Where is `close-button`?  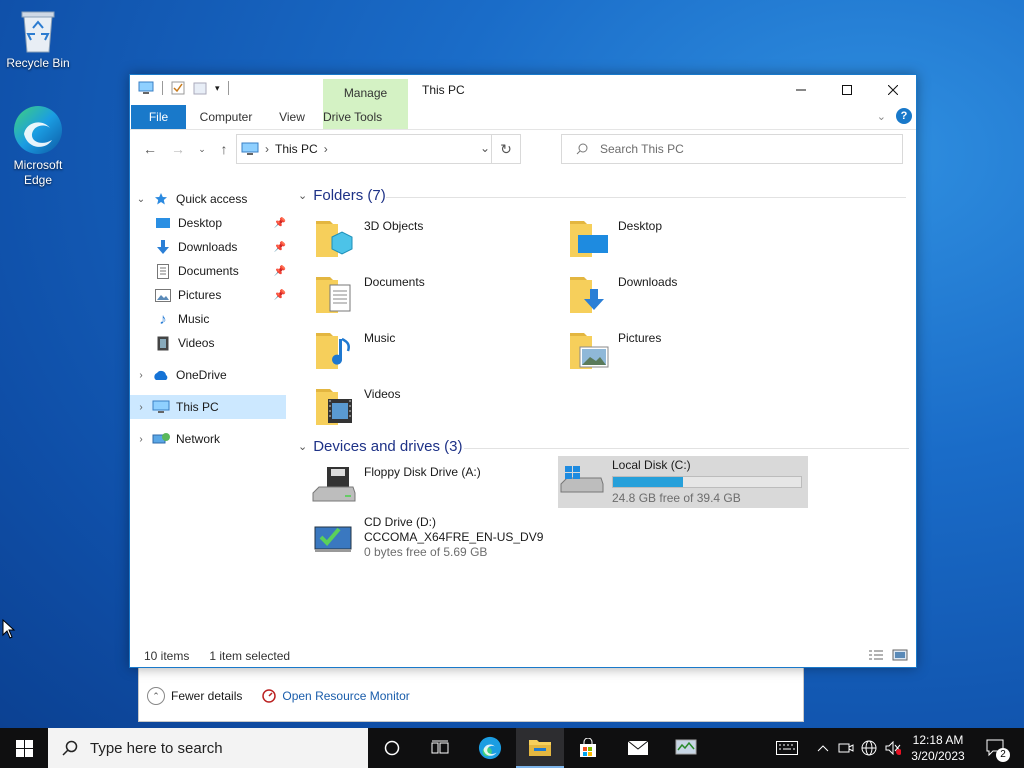 close-button is located at coordinates (893, 90).